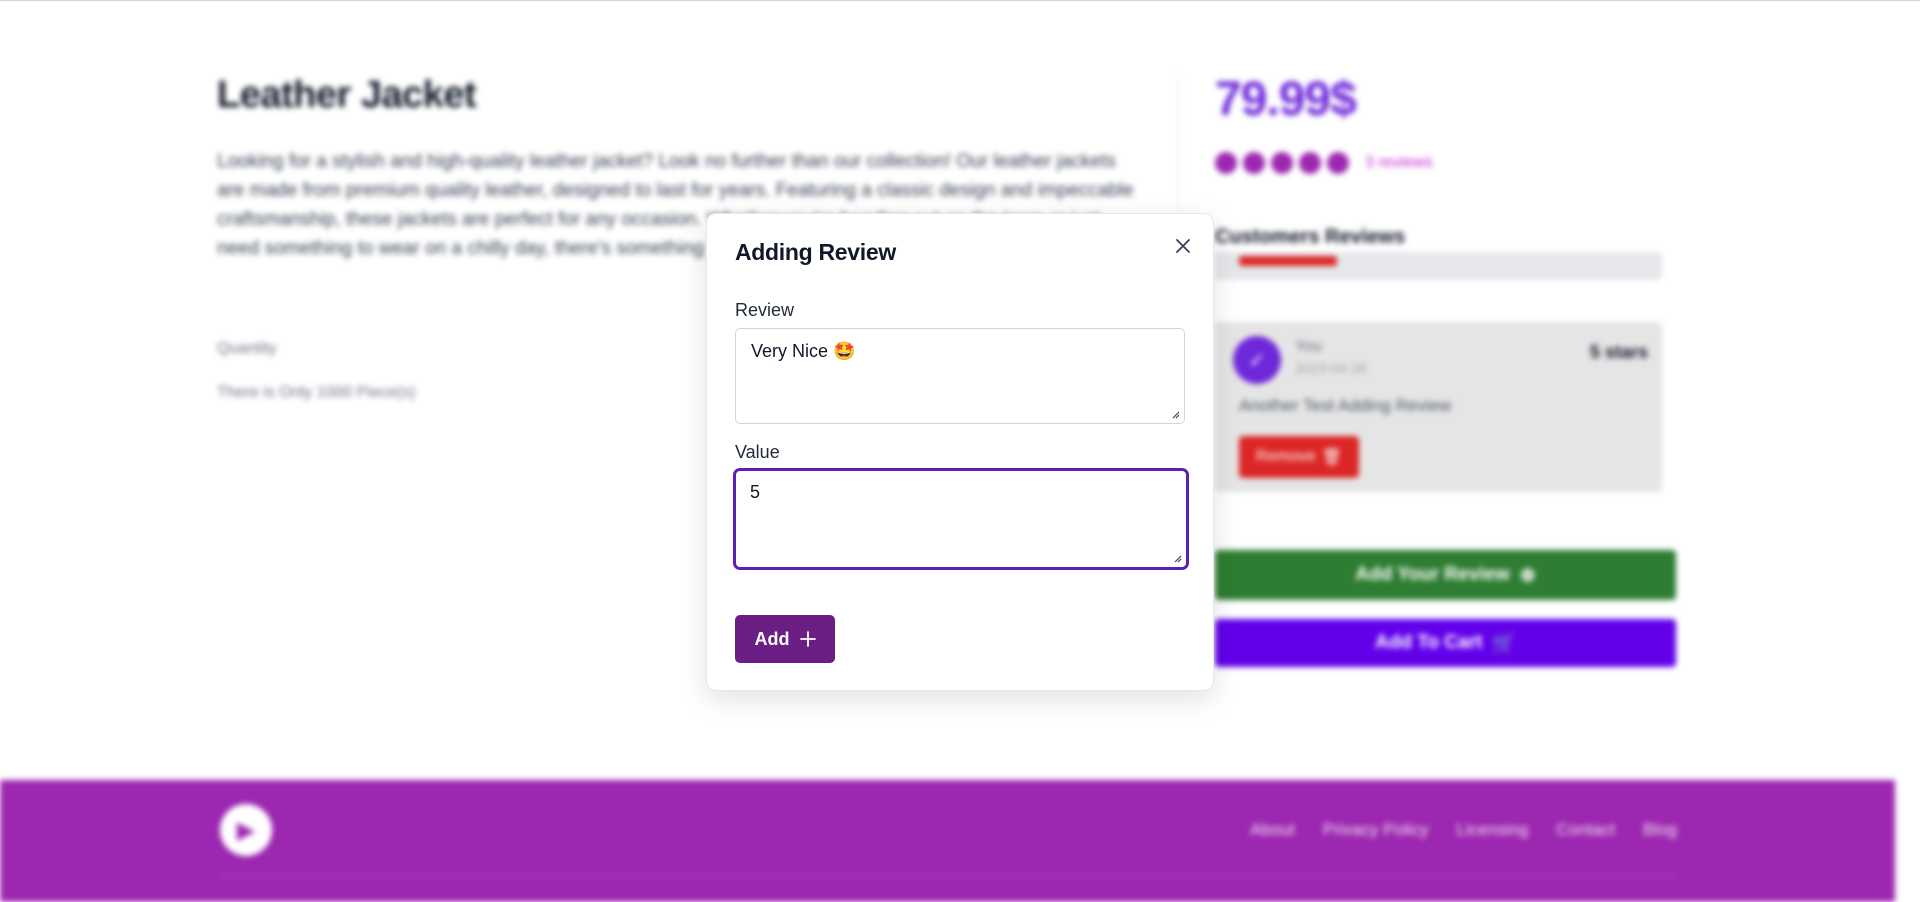 This screenshot has height=902, width=1920. Describe the element at coordinates (316, 392) in the screenshot. I see `stock-text: There is Only 1000 Piece(s)` at that location.